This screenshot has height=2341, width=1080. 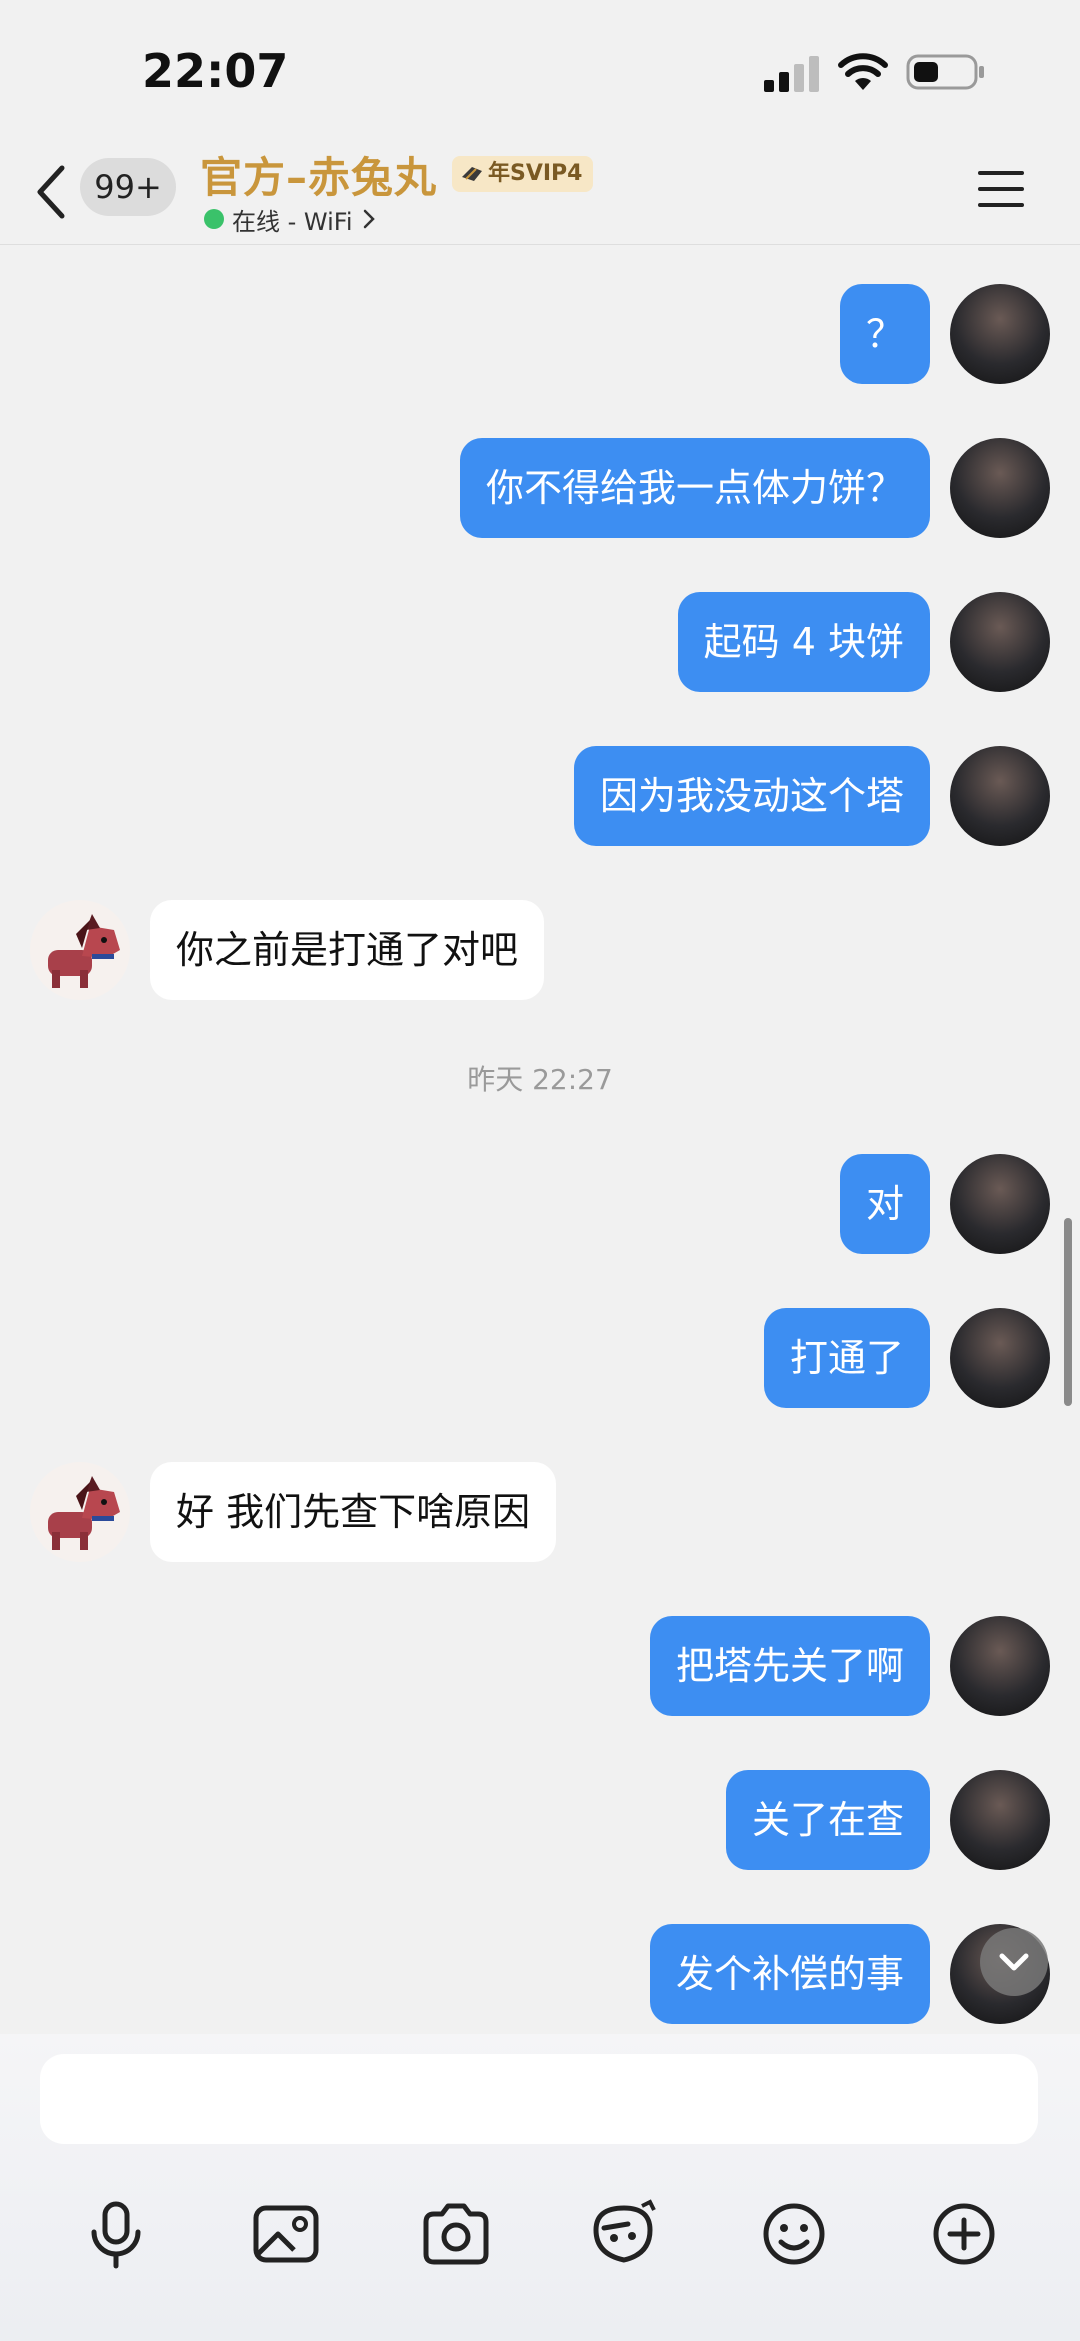 What do you see at coordinates (540, 334) in the screenshot?
I see `message-row-sent: ？` at bounding box center [540, 334].